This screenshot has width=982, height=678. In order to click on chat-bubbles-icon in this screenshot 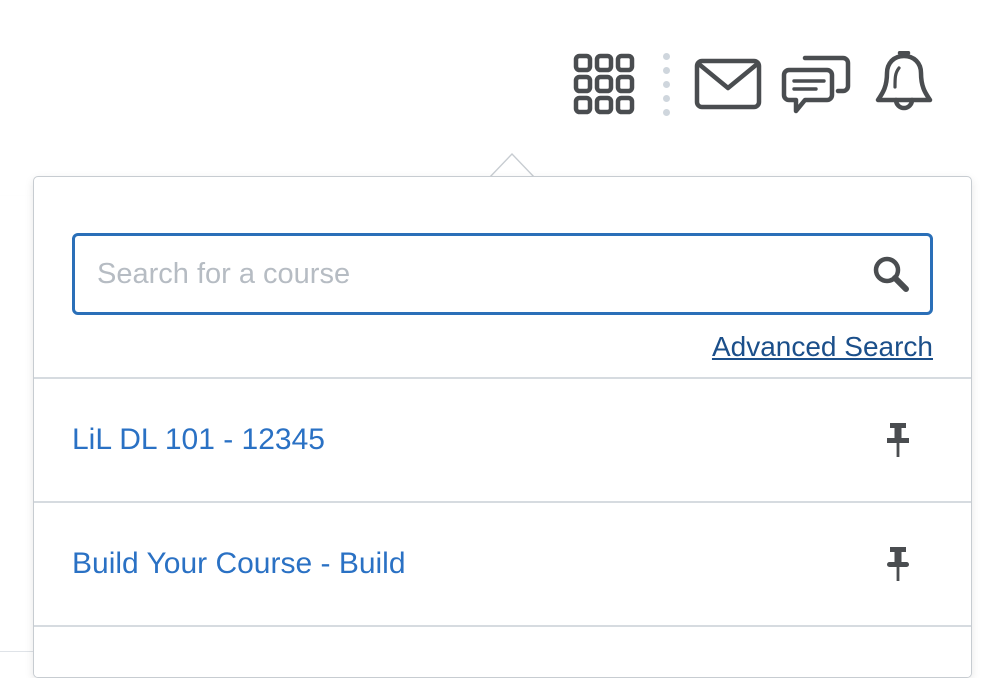, I will do `click(816, 84)`.